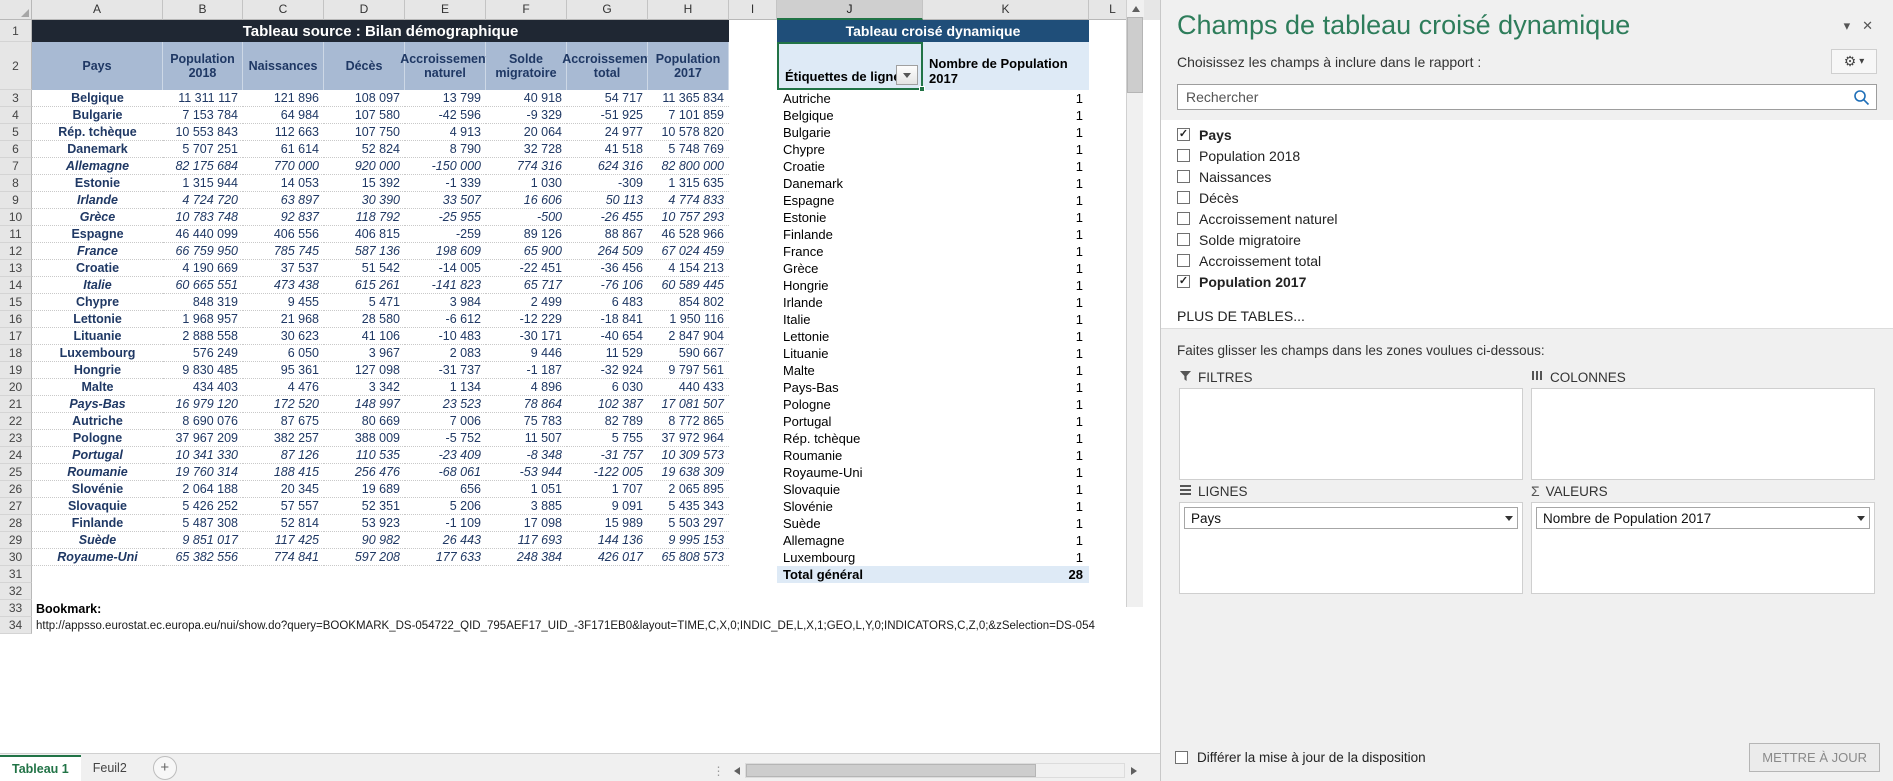 The height and width of the screenshot is (781, 1893). I want to click on cell-h24: 10 309 573, so click(688, 455).